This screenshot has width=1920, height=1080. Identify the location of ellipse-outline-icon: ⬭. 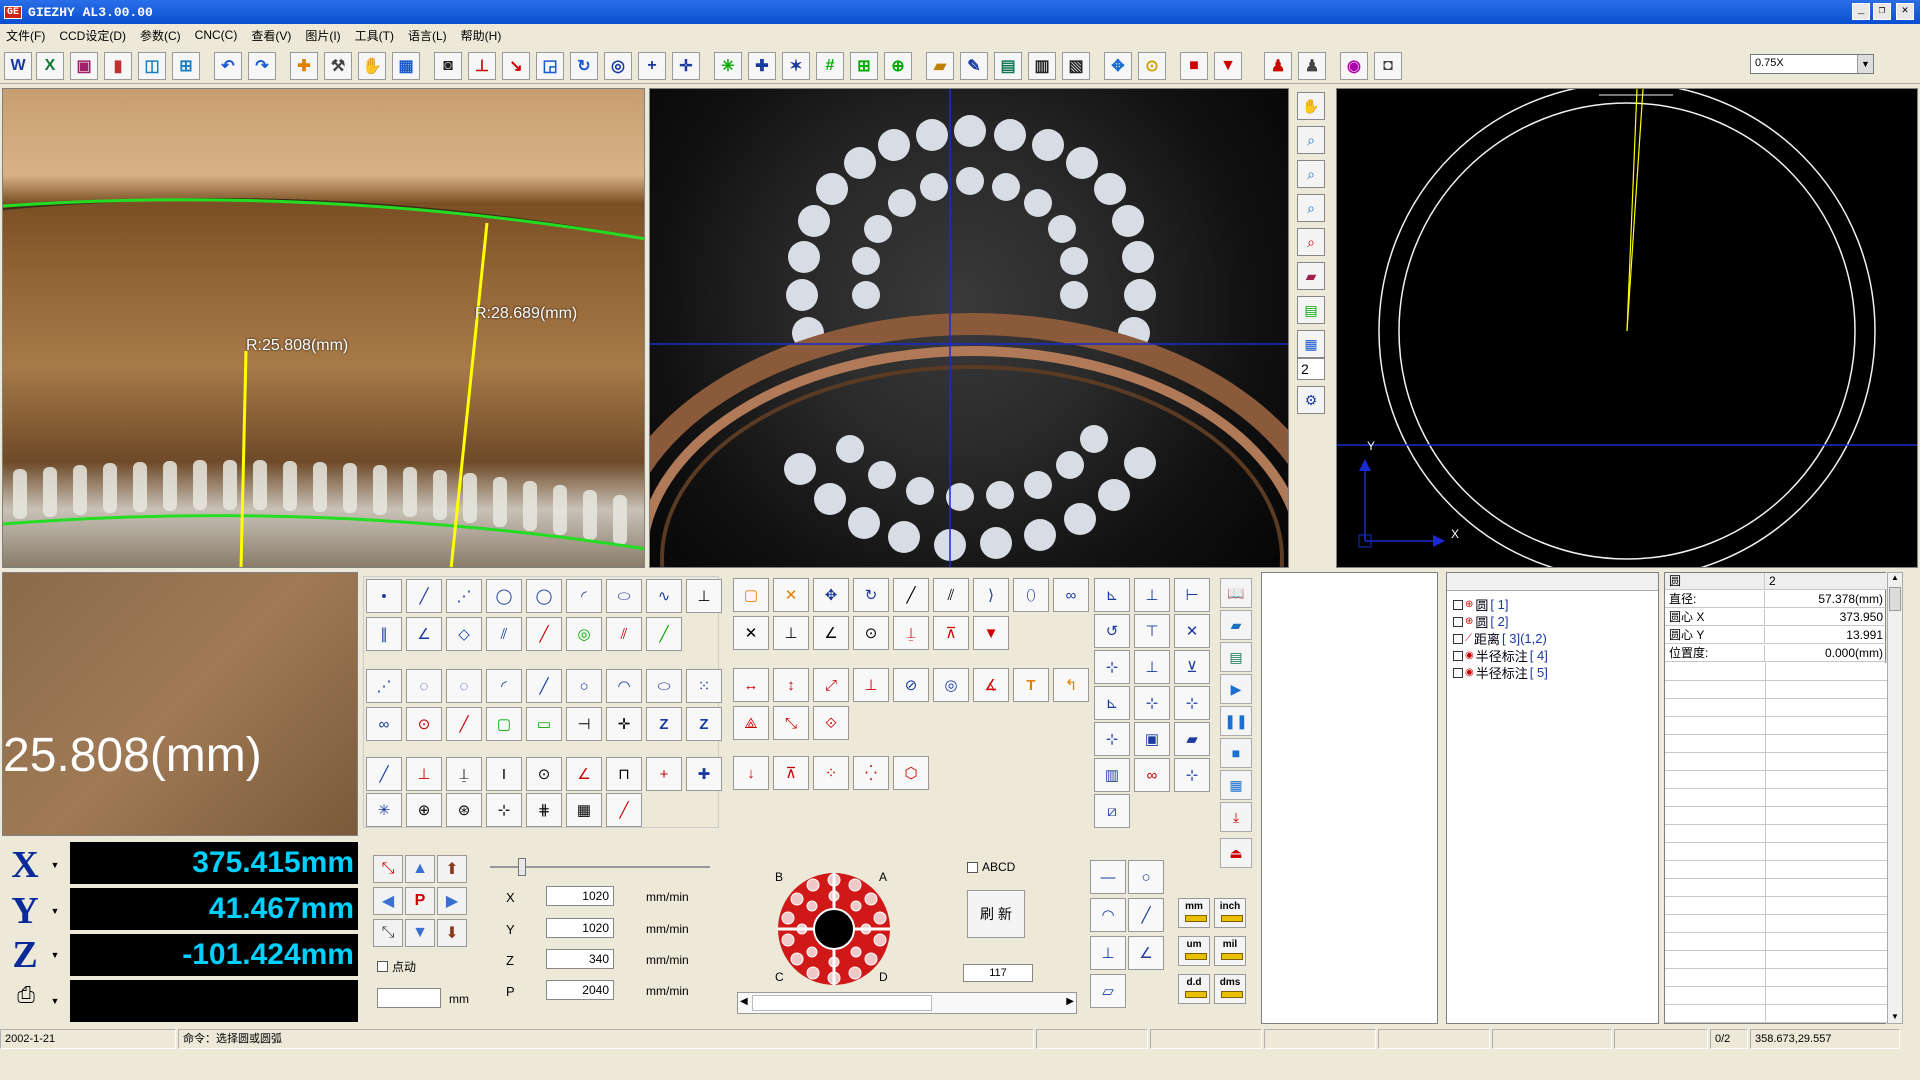
(664, 686).